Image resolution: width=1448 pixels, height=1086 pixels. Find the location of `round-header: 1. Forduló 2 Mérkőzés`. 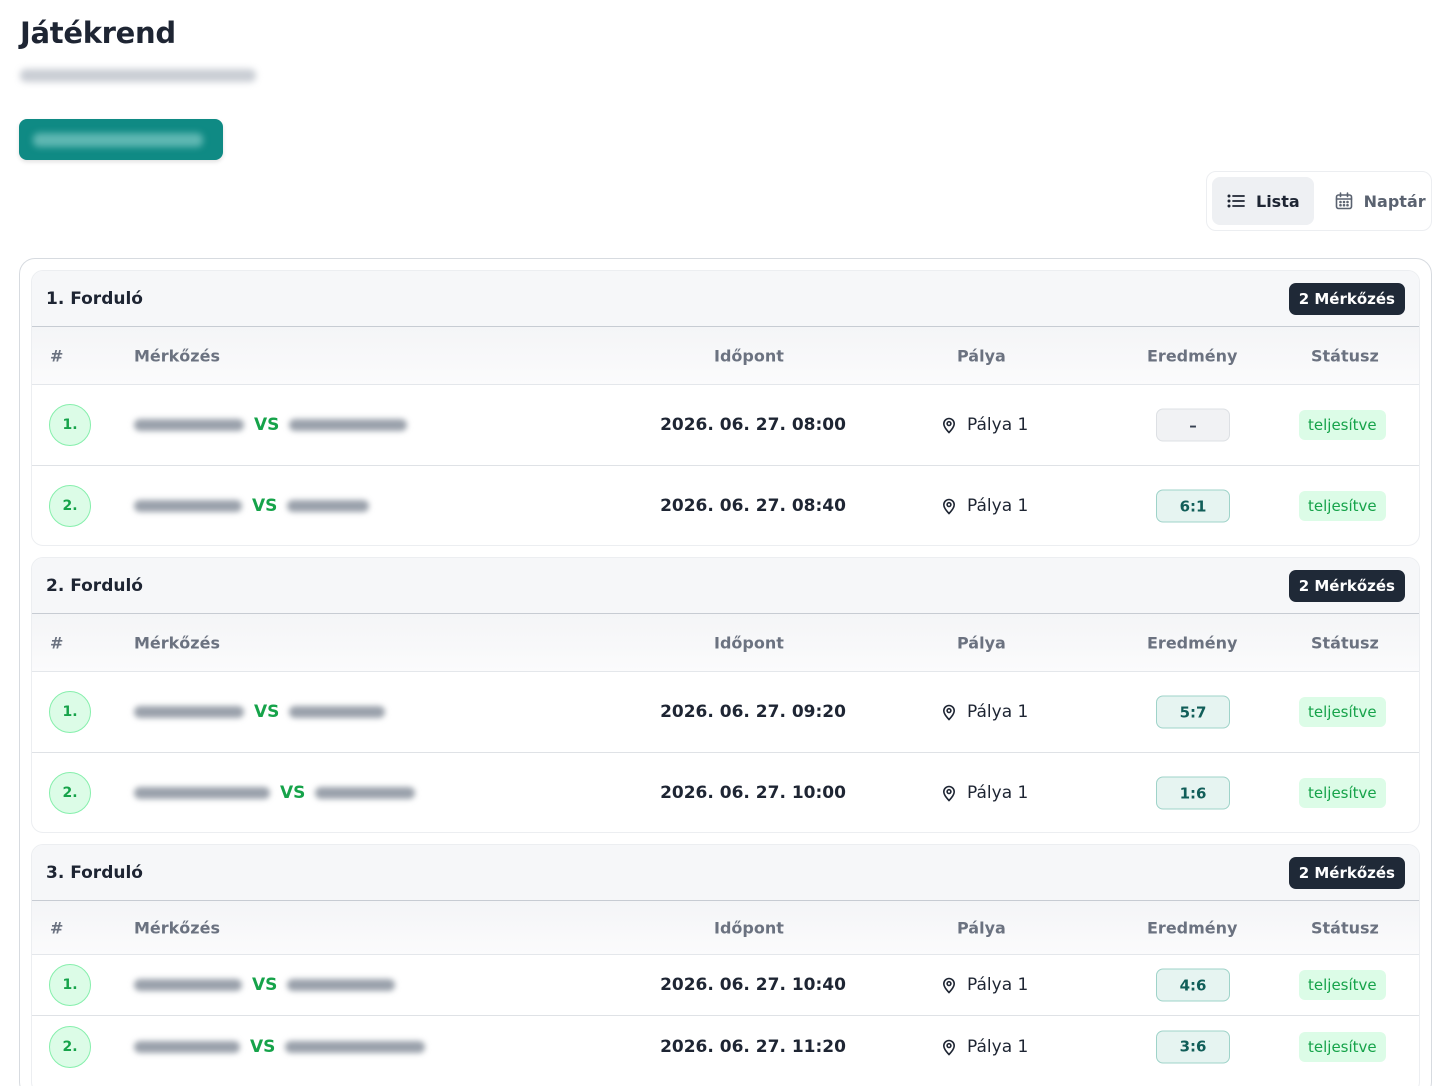

round-header: 1. Forduló 2 Mérkőzés is located at coordinates (725, 299).